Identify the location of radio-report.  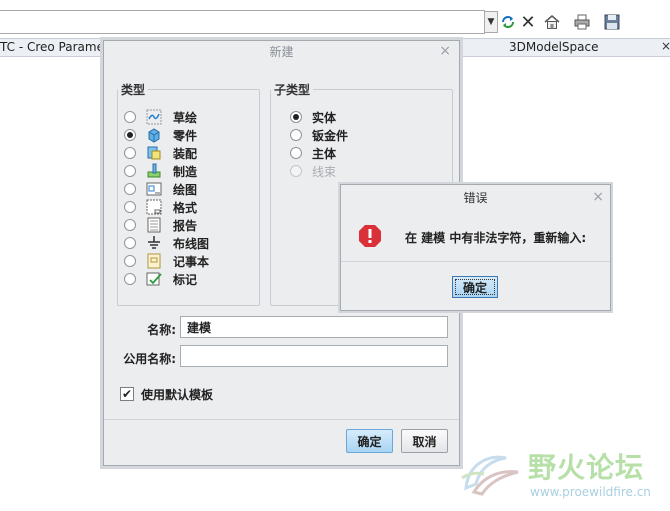
(130, 225).